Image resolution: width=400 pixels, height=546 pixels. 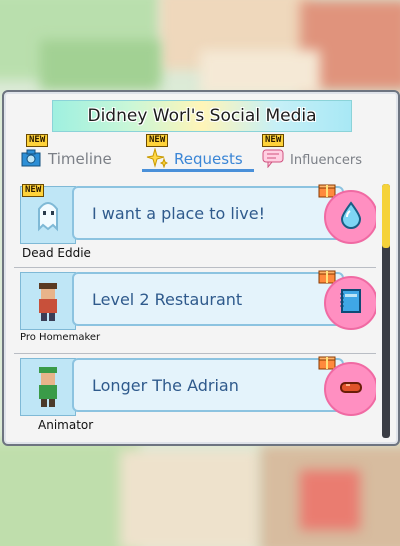 I want to click on panel-title: Didney Worl's Social Media, so click(x=202, y=116).